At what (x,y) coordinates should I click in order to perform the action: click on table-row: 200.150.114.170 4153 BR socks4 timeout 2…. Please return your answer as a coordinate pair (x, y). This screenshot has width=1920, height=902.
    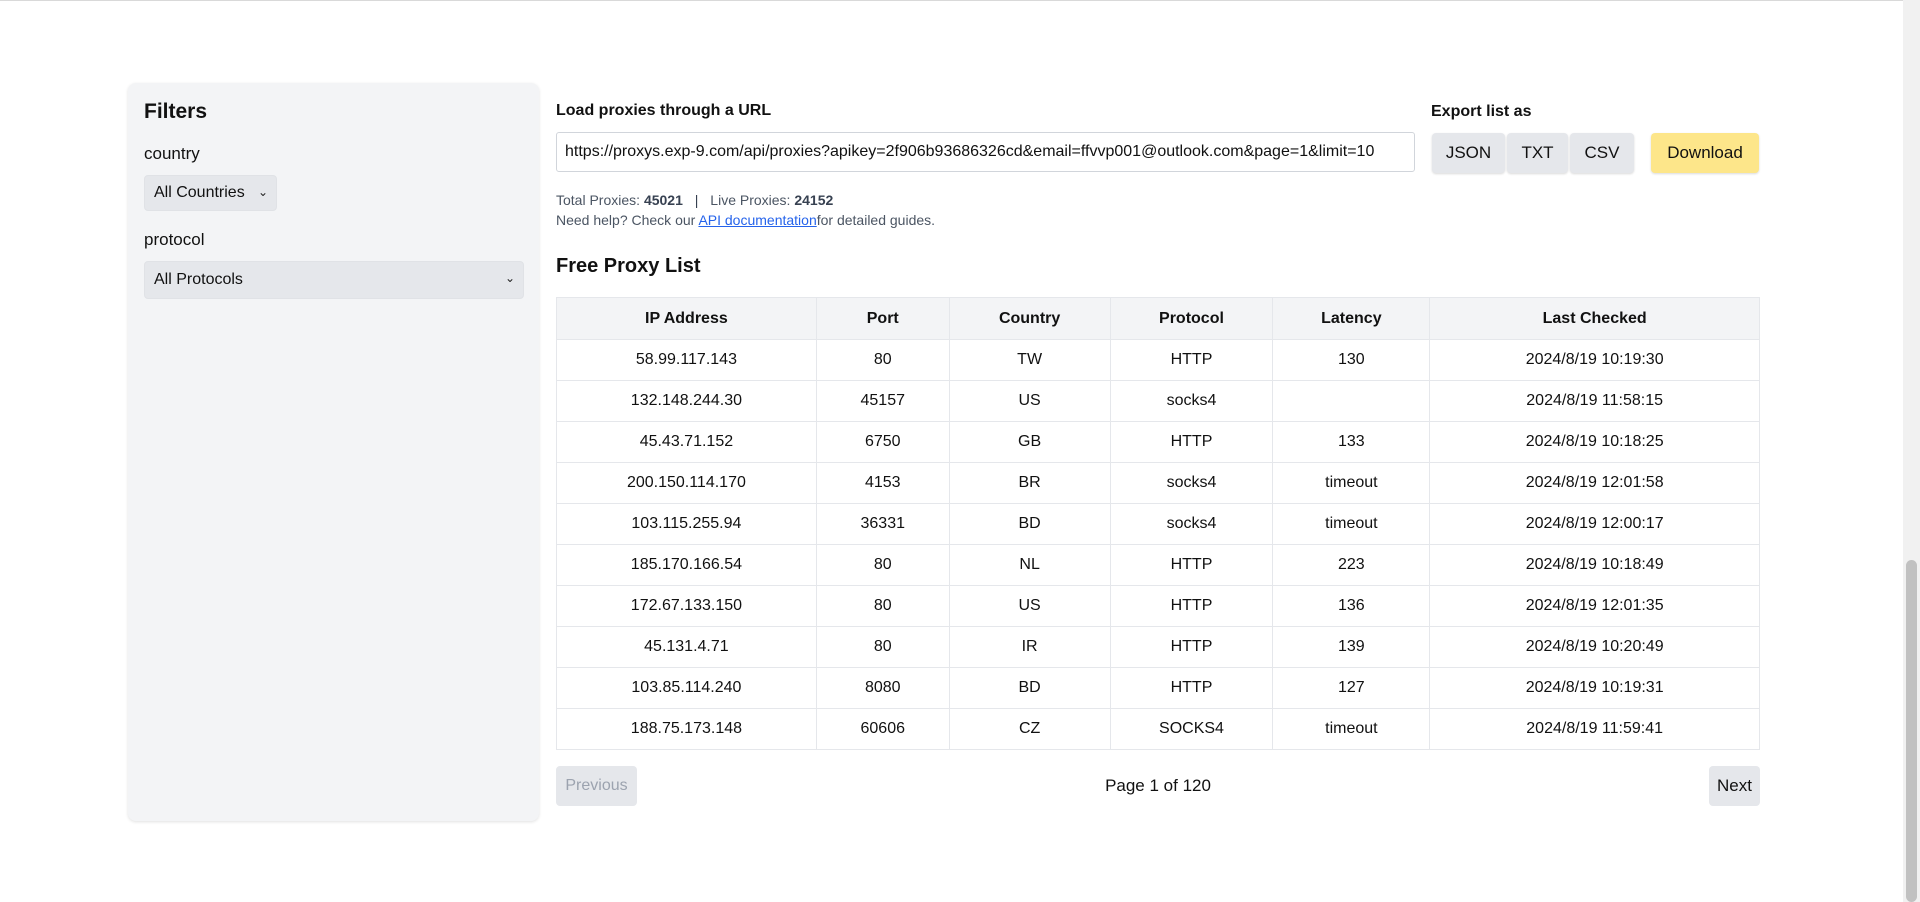
    Looking at the image, I should click on (1158, 483).